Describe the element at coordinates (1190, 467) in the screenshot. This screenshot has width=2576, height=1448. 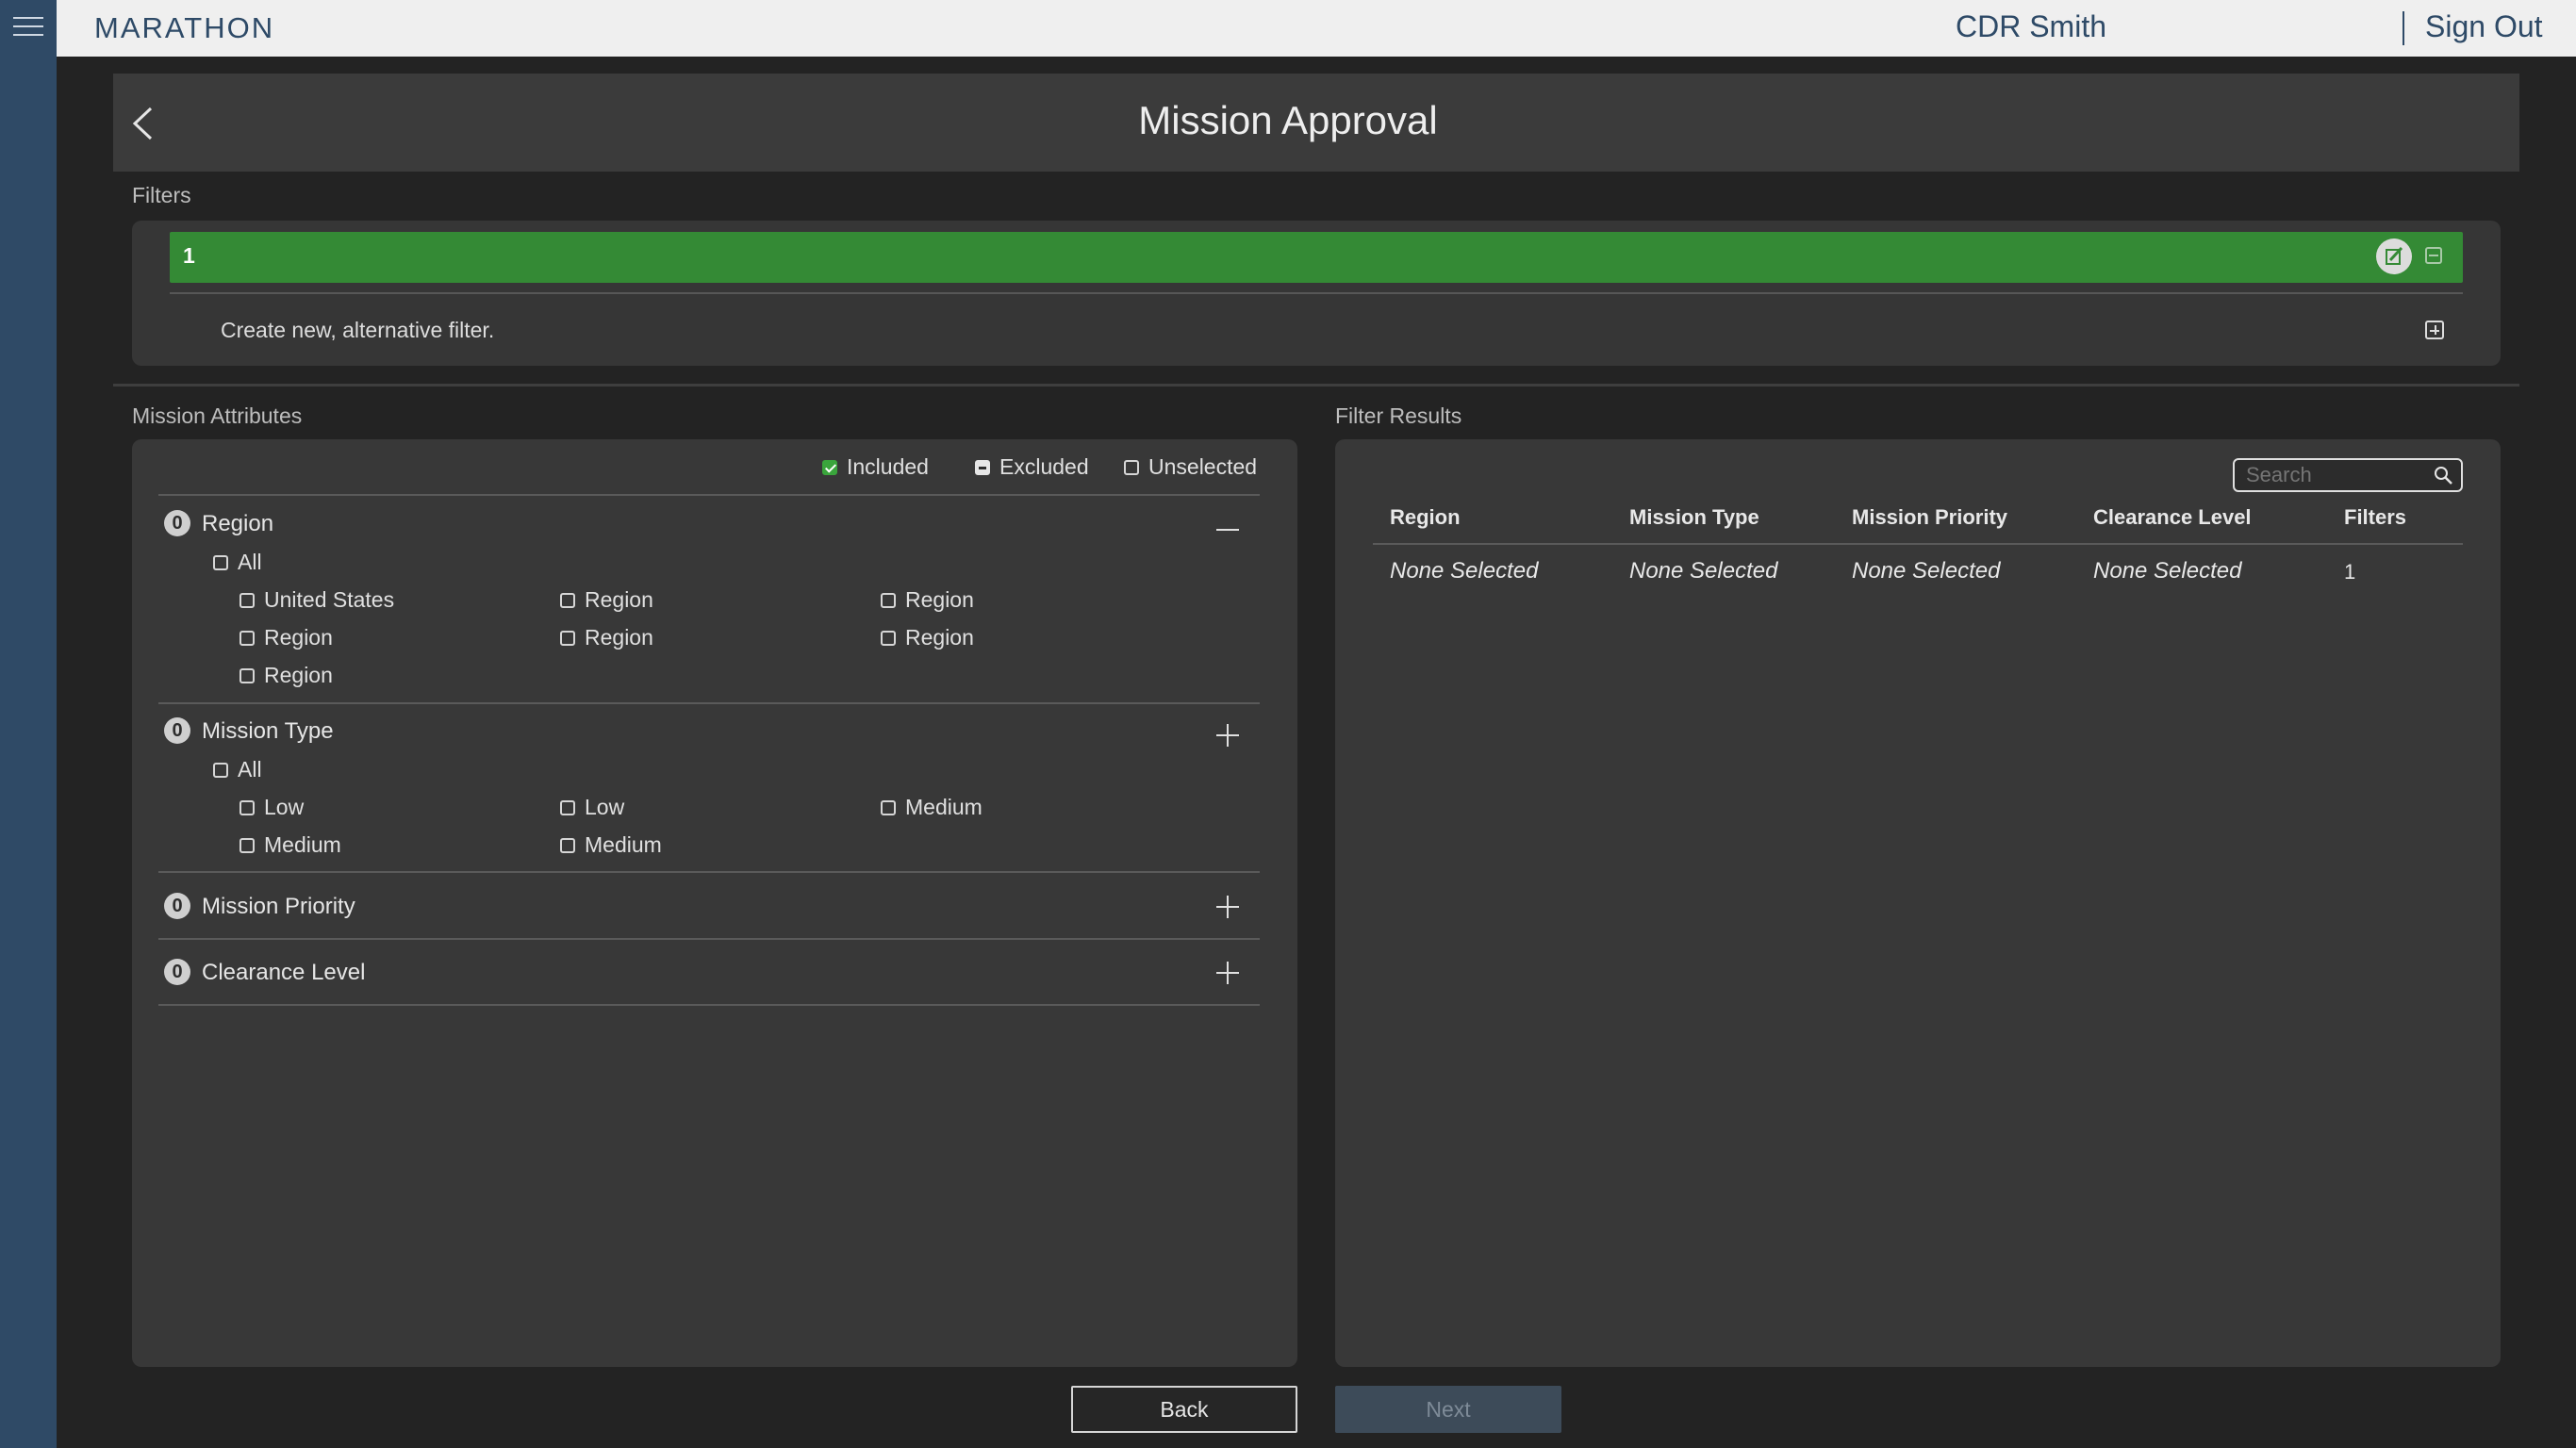
I see `legend-unselected: Unselected` at that location.